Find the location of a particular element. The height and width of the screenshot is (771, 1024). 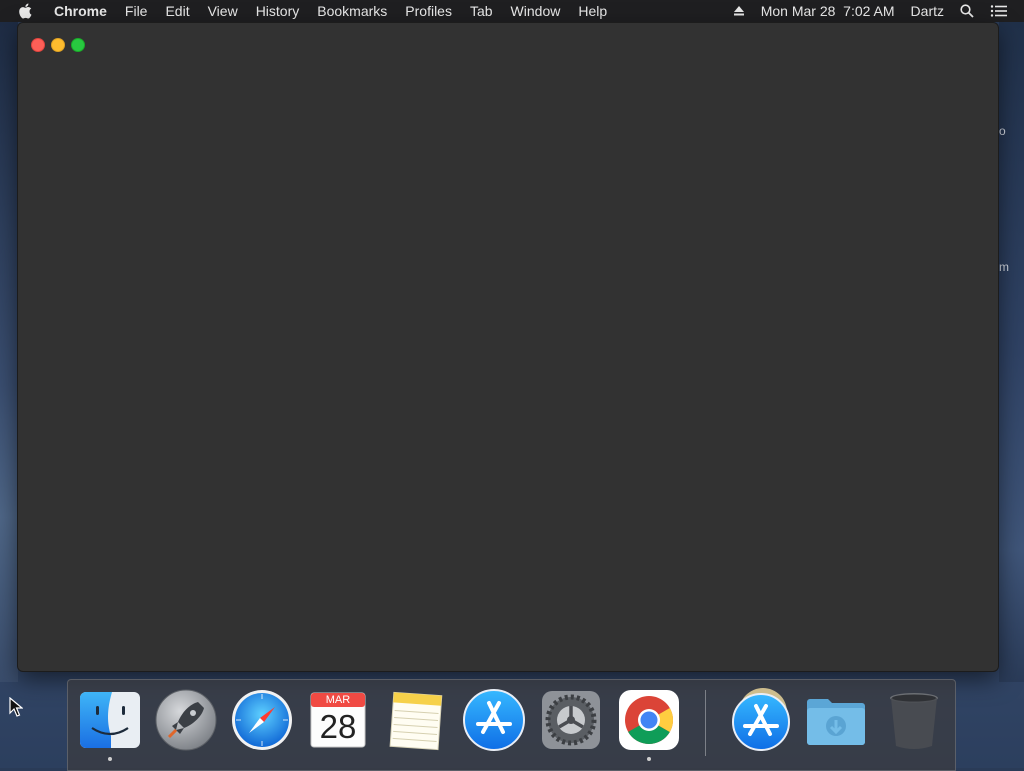

dock-applications-stack is located at coordinates (761, 720).